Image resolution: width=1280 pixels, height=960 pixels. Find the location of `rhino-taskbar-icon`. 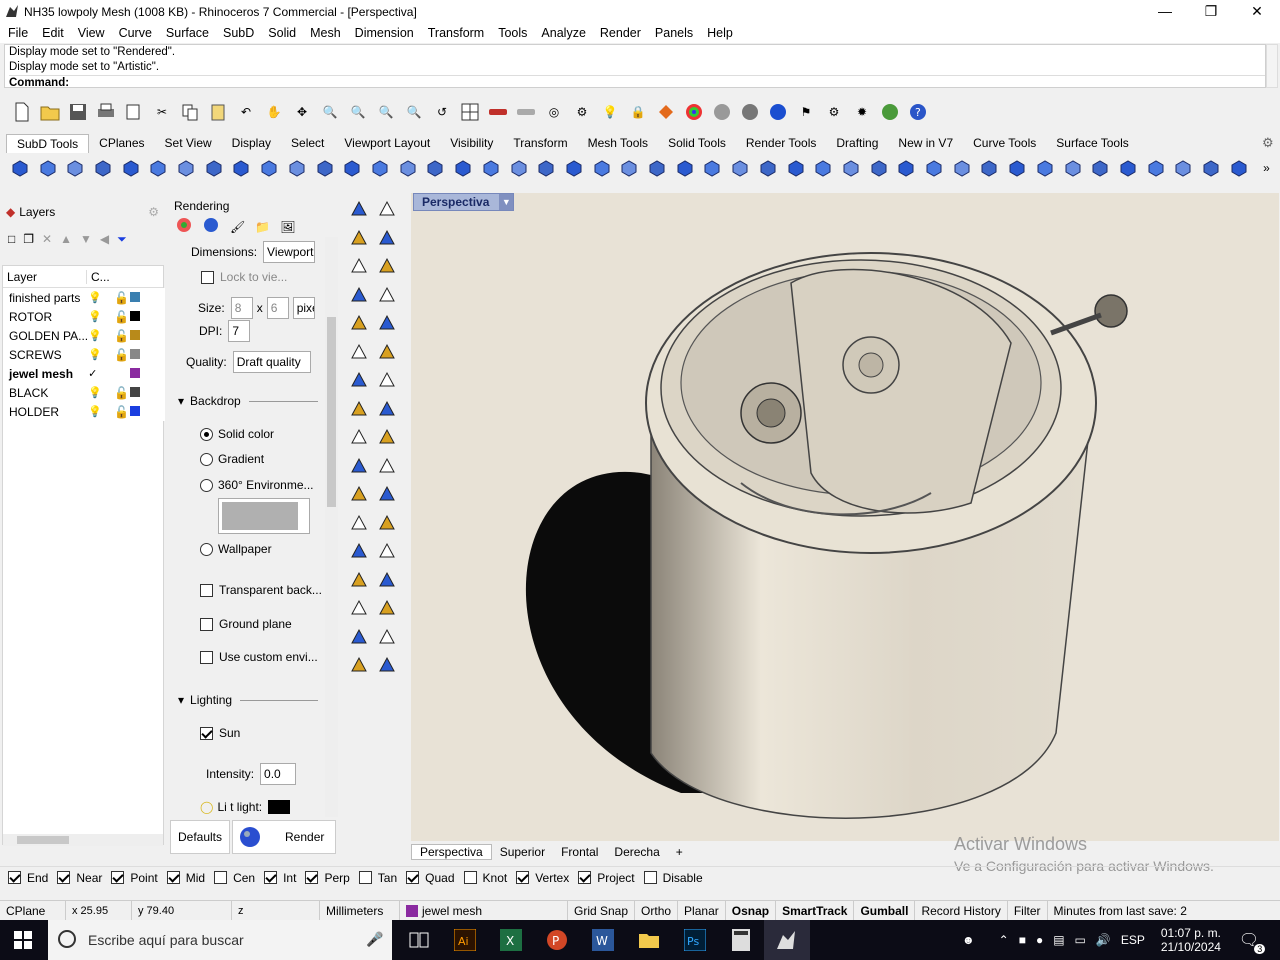

rhino-taskbar-icon is located at coordinates (787, 940).